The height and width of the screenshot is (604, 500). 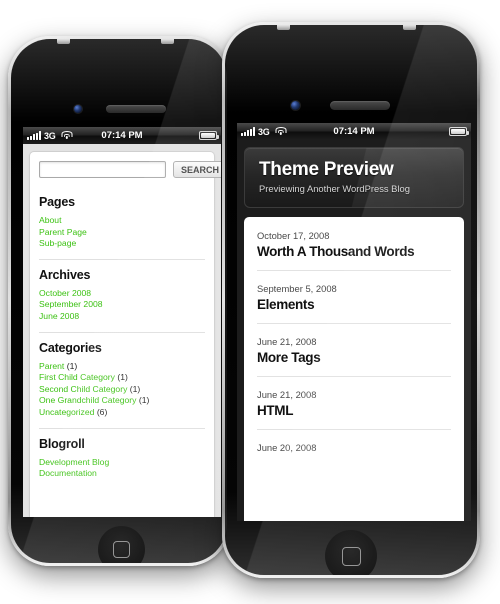 I want to click on sidebar-link: Sub-page, so click(x=57, y=243).